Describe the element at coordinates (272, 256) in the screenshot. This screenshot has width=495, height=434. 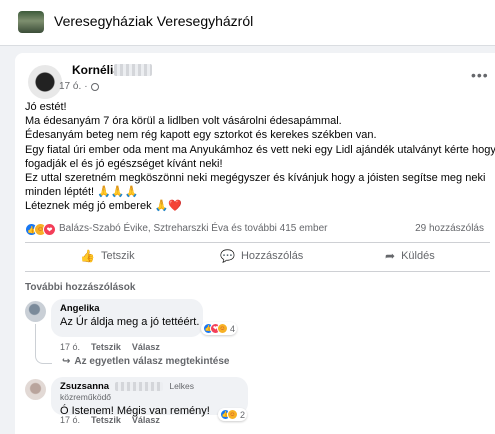
I see `comment-label: Hozzászólás` at that location.